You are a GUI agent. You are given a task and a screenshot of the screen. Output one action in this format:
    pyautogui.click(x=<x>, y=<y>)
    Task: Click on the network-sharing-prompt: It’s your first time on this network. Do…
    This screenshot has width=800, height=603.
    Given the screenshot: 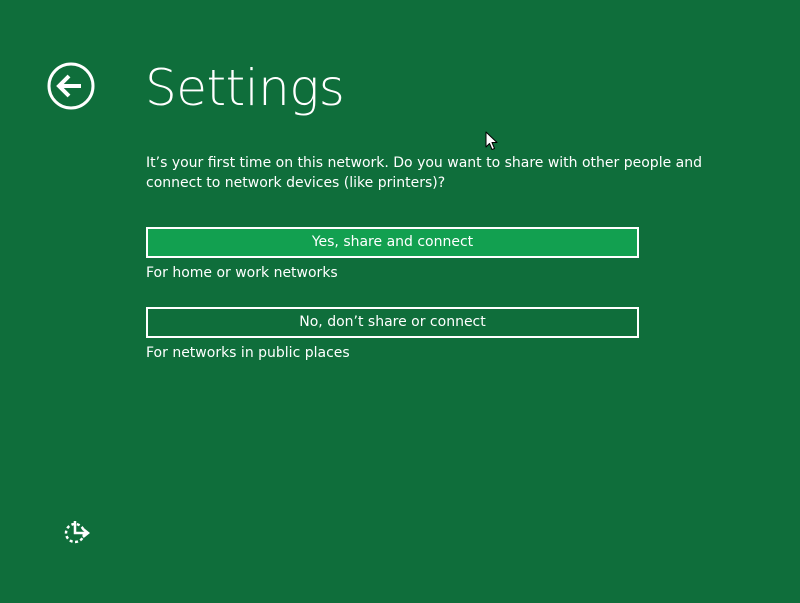 What is the action you would take?
    pyautogui.click(x=424, y=173)
    